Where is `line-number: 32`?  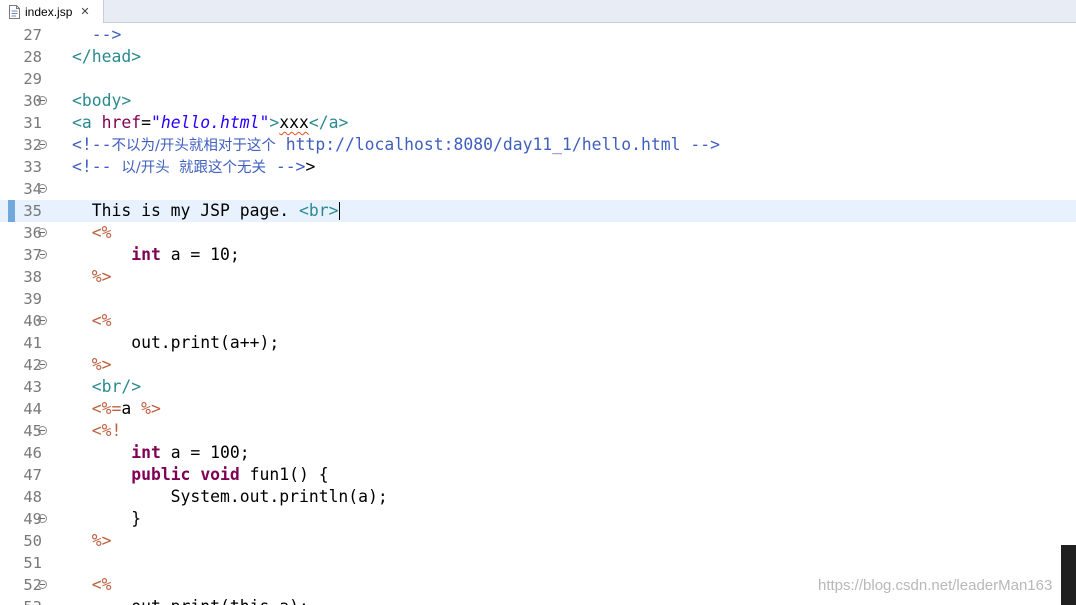
line-number: 32 is located at coordinates (32, 145).